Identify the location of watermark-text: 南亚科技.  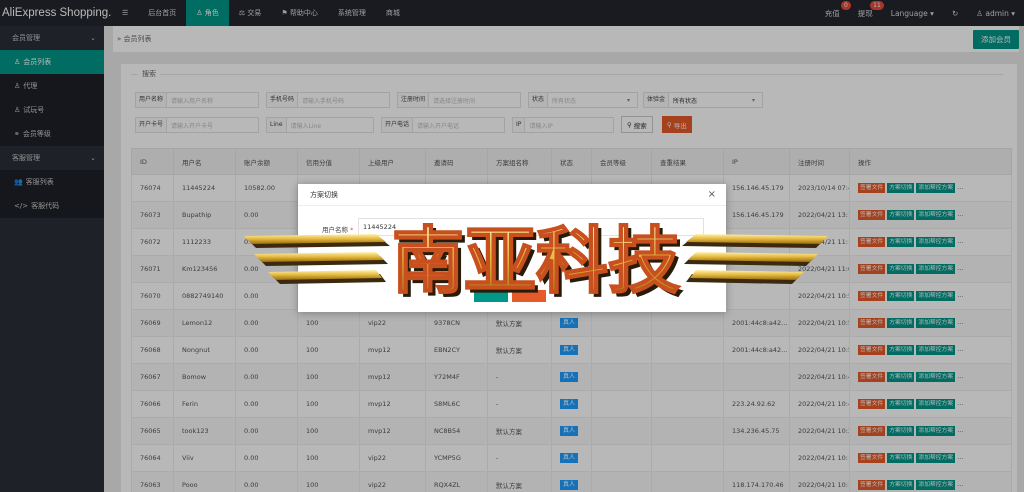
(536, 261).